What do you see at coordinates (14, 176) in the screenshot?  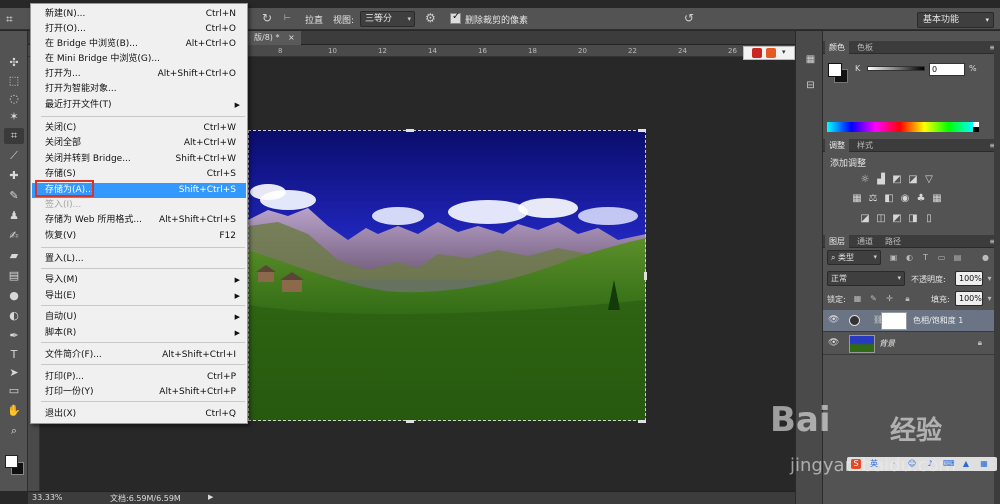 I see `healing-tool-icon: ✚` at bounding box center [14, 176].